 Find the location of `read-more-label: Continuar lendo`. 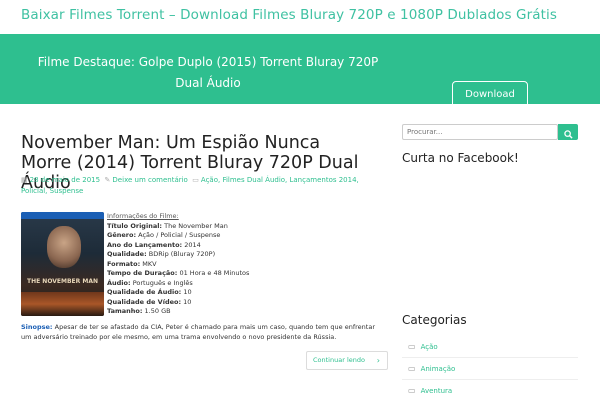

read-more-label: Continuar lendo is located at coordinates (339, 360).